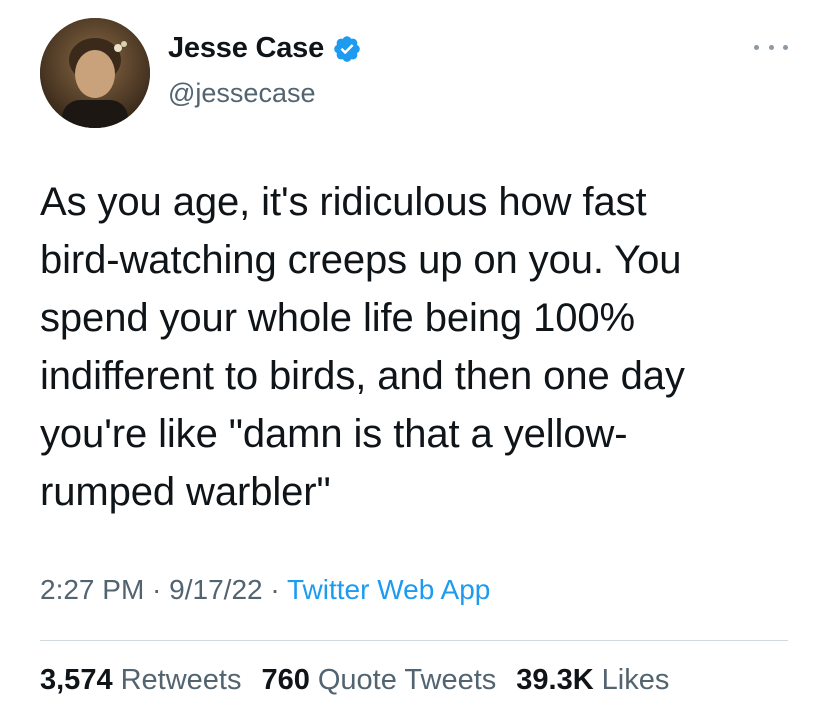  What do you see at coordinates (407, 680) in the screenshot?
I see `quote-tweets-label: Quote Tweets` at bounding box center [407, 680].